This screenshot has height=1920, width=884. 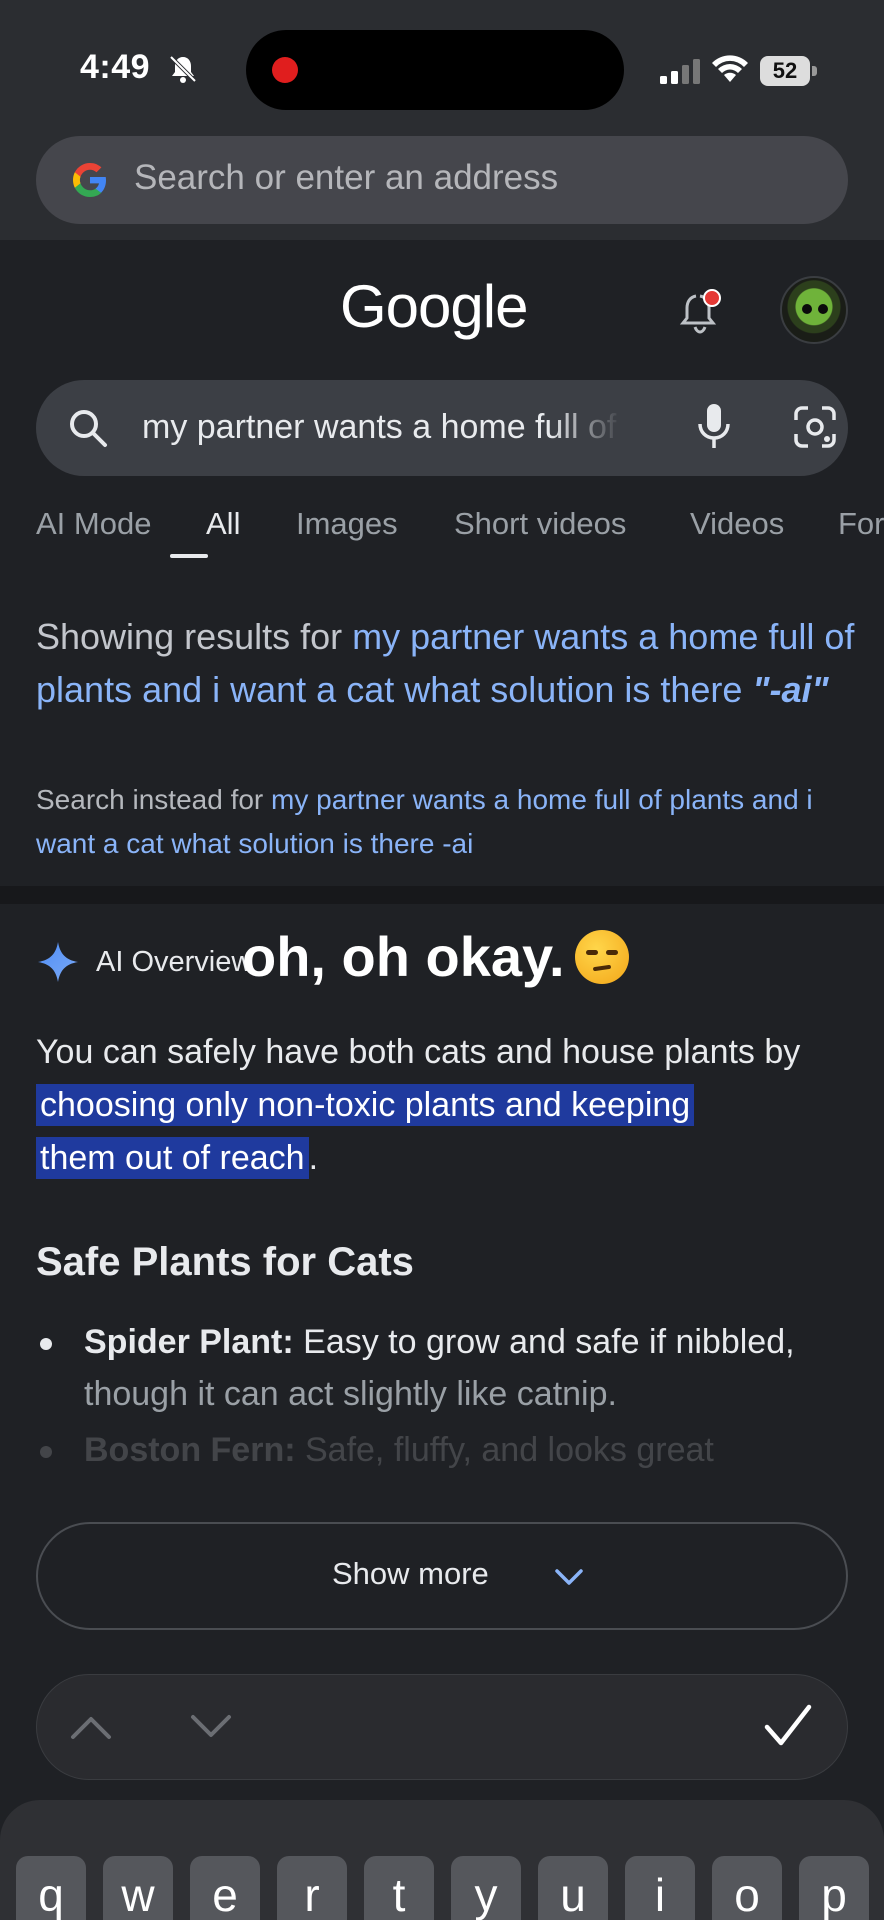 I want to click on unamused-face-icon, so click(x=601, y=957).